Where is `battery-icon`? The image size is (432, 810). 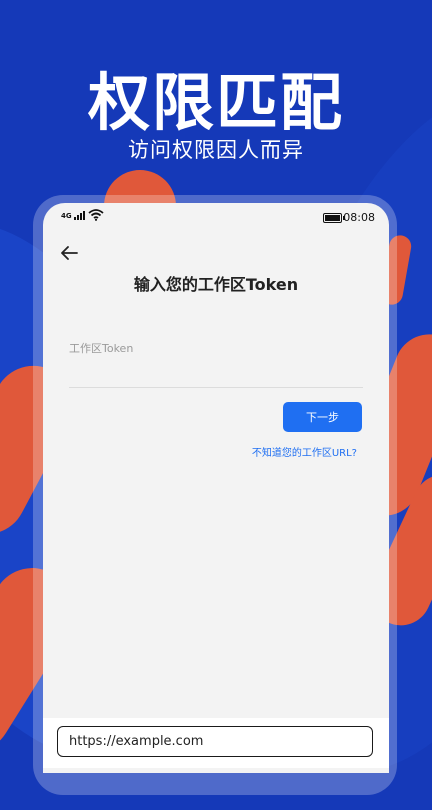 battery-icon is located at coordinates (332, 218).